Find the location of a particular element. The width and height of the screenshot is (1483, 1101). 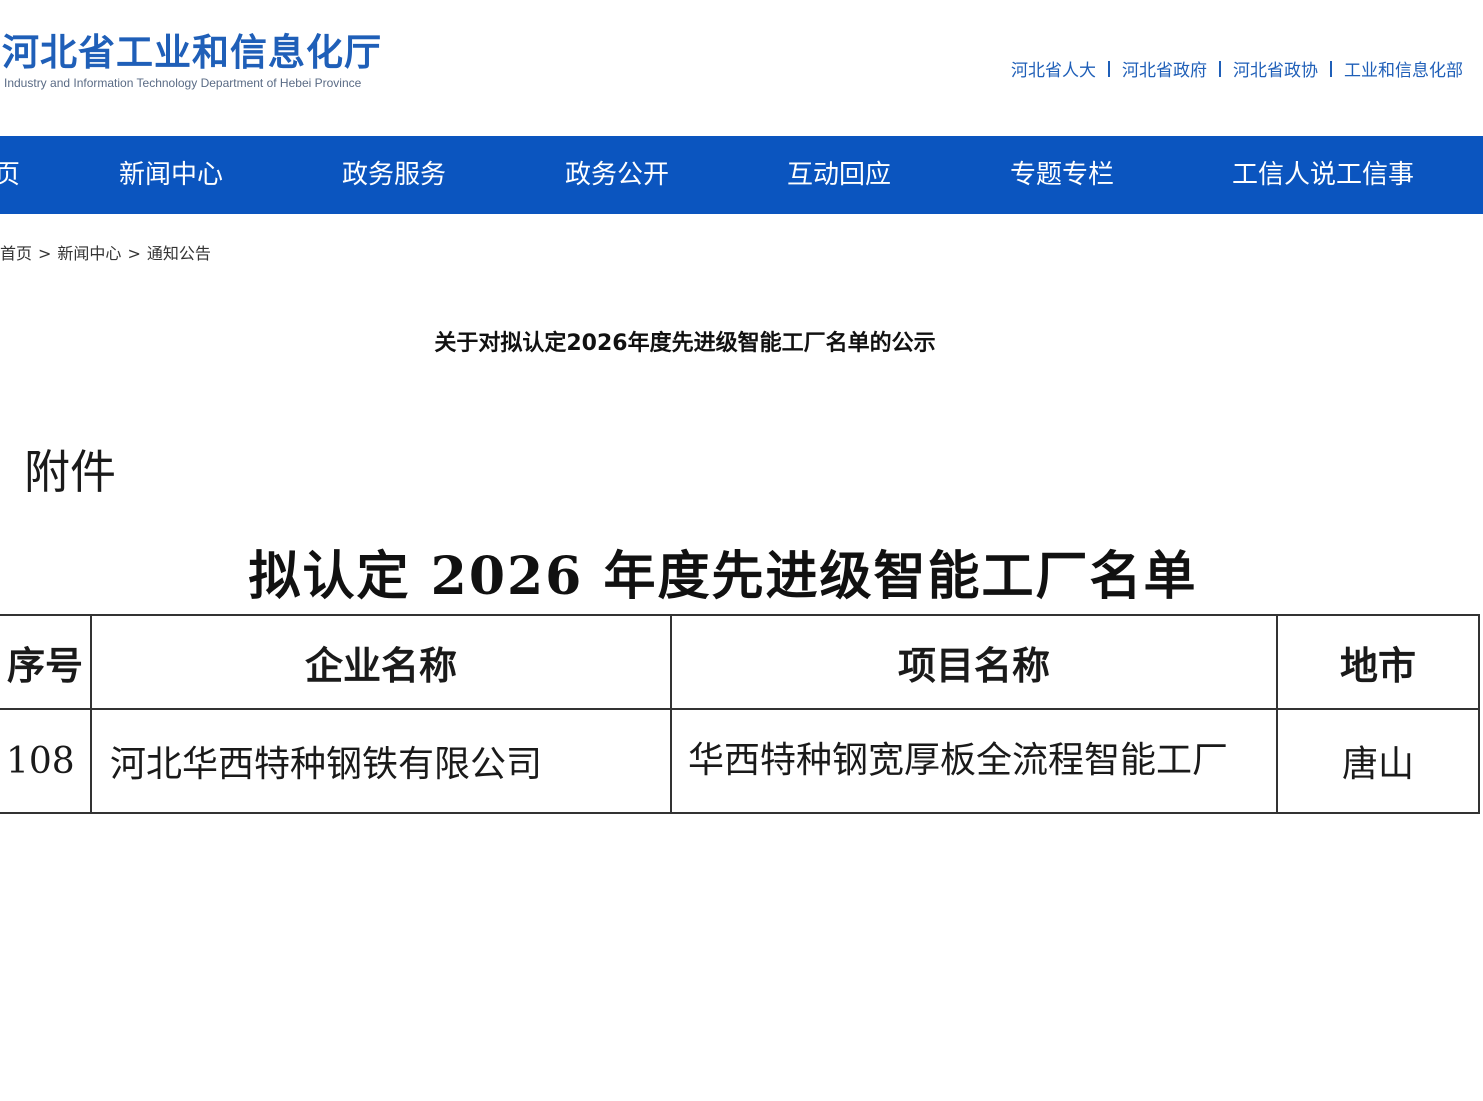

nav-government-affairs: 政务公开 is located at coordinates (617, 175).